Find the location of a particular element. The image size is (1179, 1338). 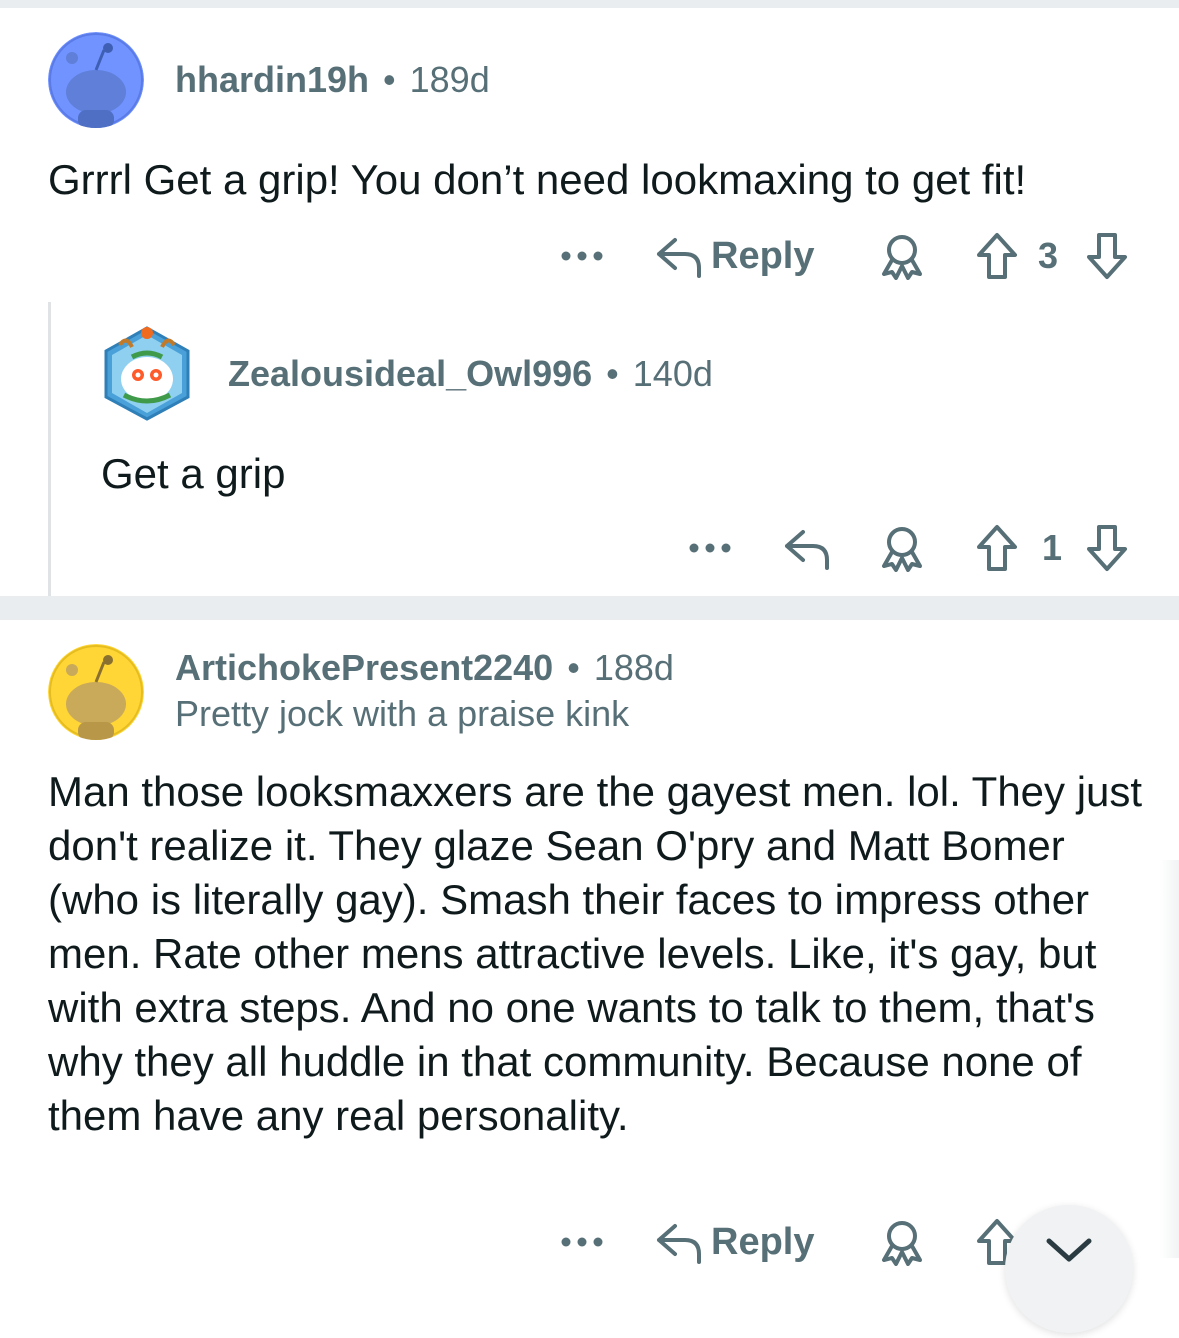

username: Zealousideal_Owl996 is located at coordinates (410, 373).